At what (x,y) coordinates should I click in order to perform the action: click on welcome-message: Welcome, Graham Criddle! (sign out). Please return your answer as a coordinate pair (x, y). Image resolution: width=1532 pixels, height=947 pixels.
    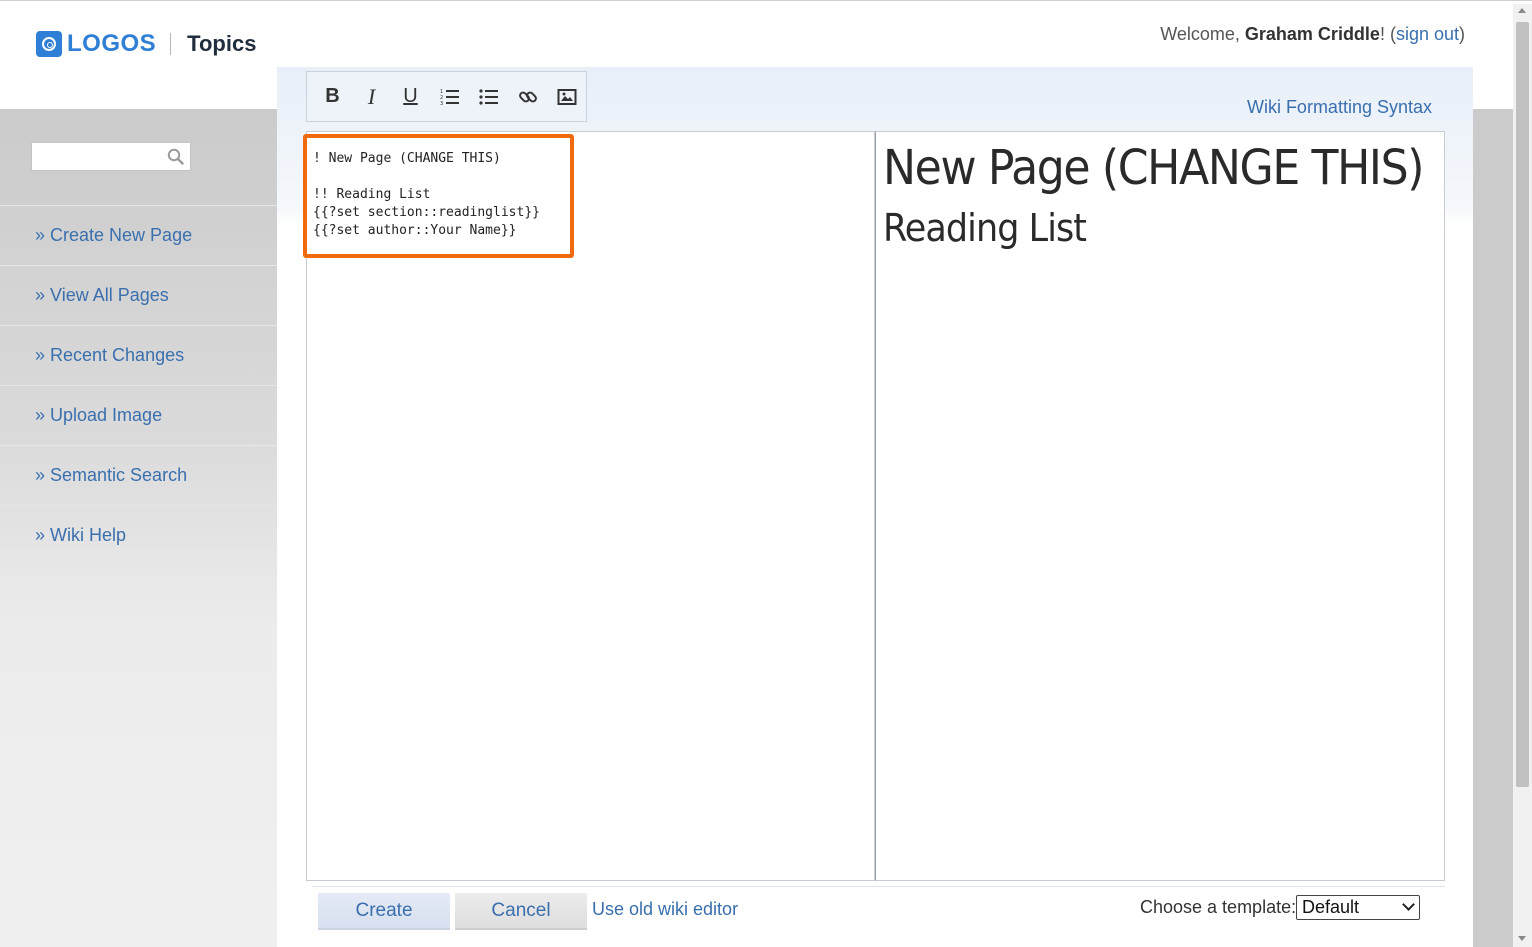
    Looking at the image, I should click on (1312, 34).